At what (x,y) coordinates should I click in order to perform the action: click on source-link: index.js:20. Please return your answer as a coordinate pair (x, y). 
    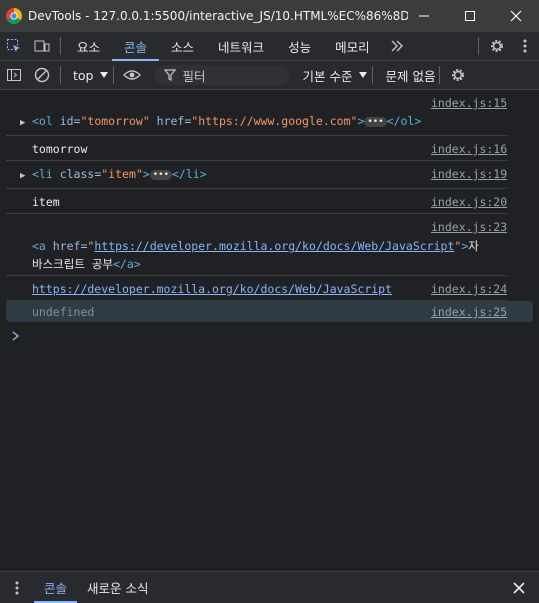
    Looking at the image, I should click on (469, 202).